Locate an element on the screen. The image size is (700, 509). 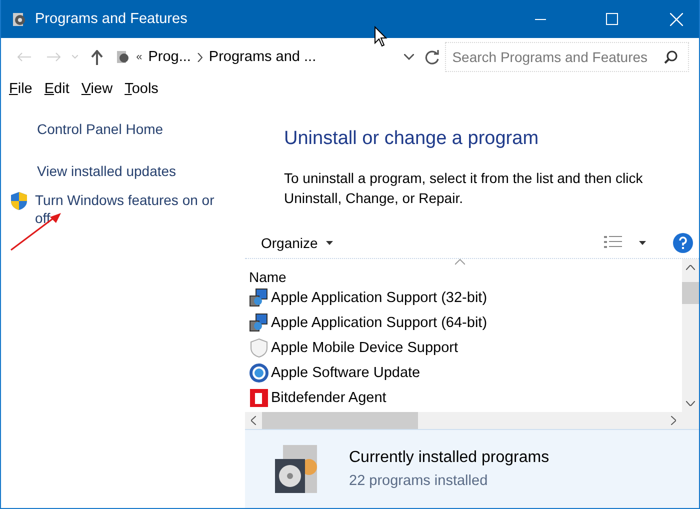
mouse-cursor-icon is located at coordinates (381, 37).